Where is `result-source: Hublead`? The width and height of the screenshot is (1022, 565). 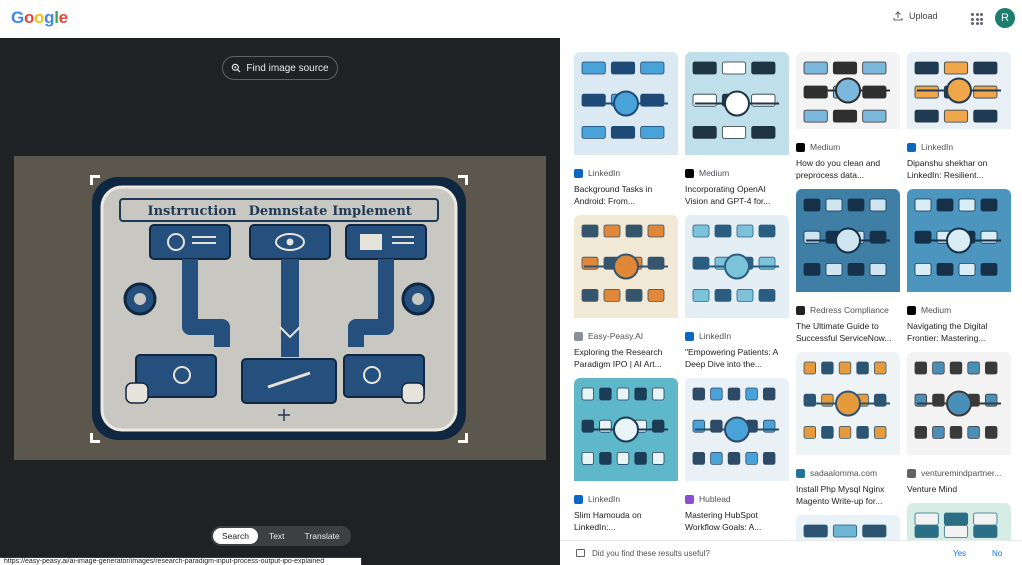
result-source: Hublead is located at coordinates (737, 499).